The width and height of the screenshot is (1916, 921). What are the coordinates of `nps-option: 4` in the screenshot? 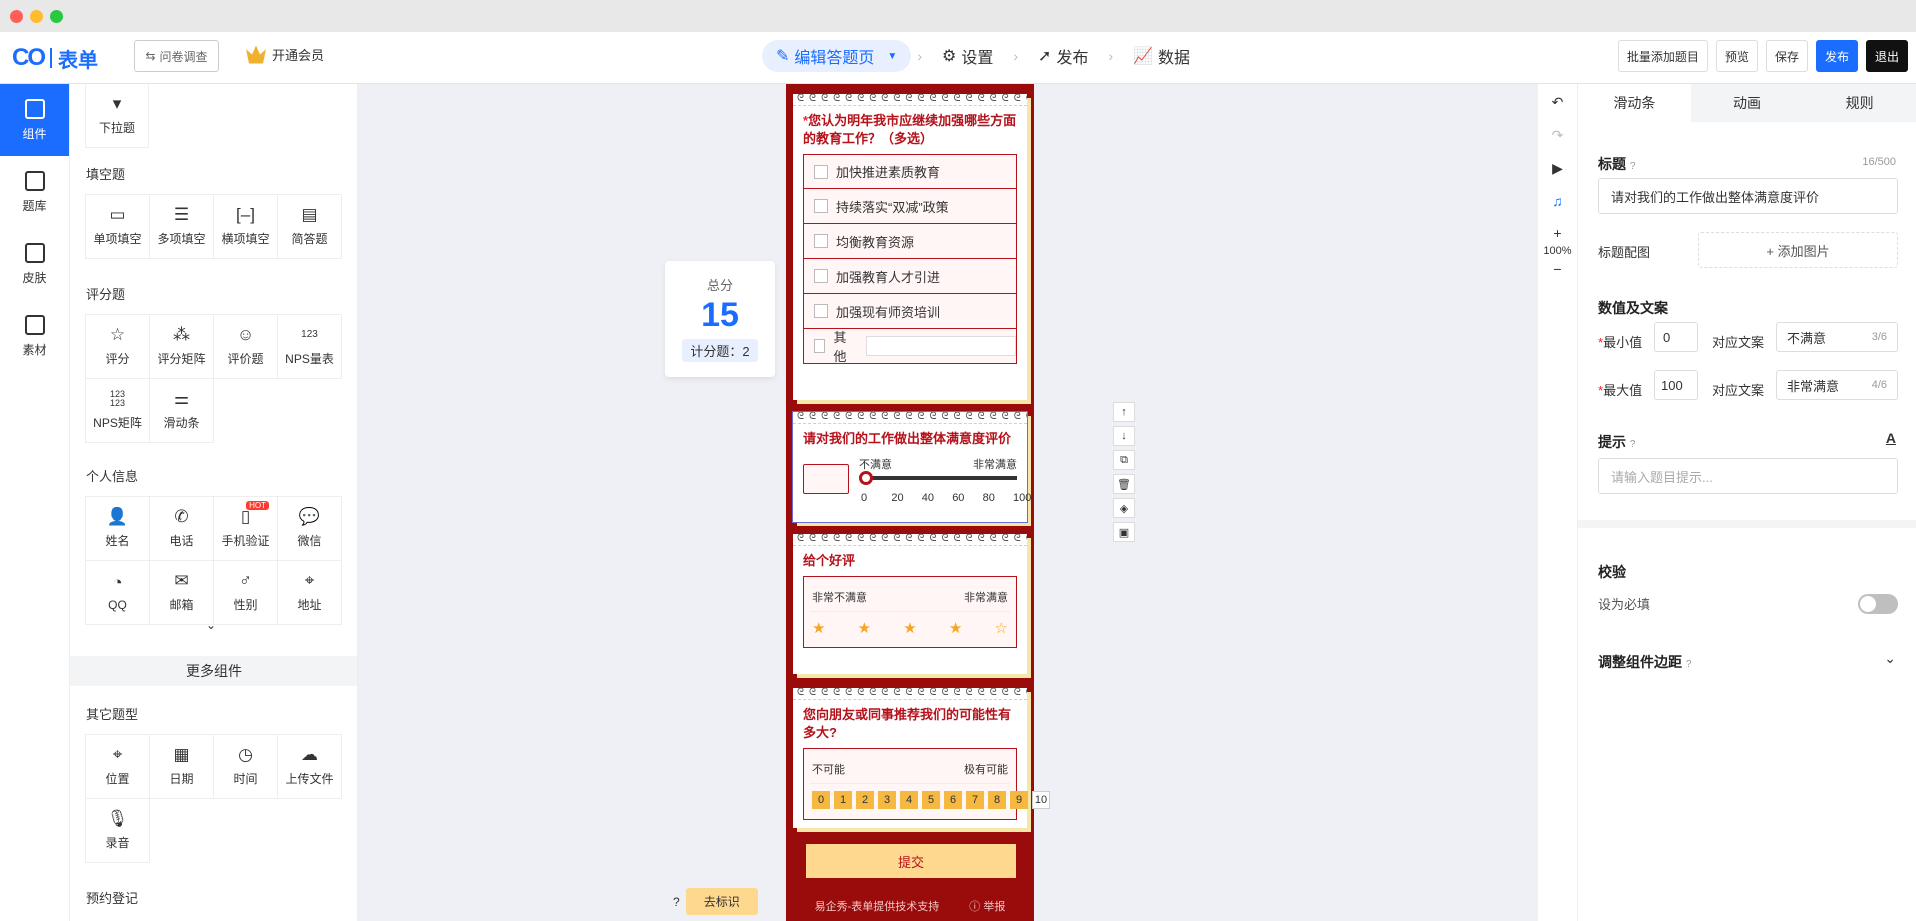 It's located at (909, 800).